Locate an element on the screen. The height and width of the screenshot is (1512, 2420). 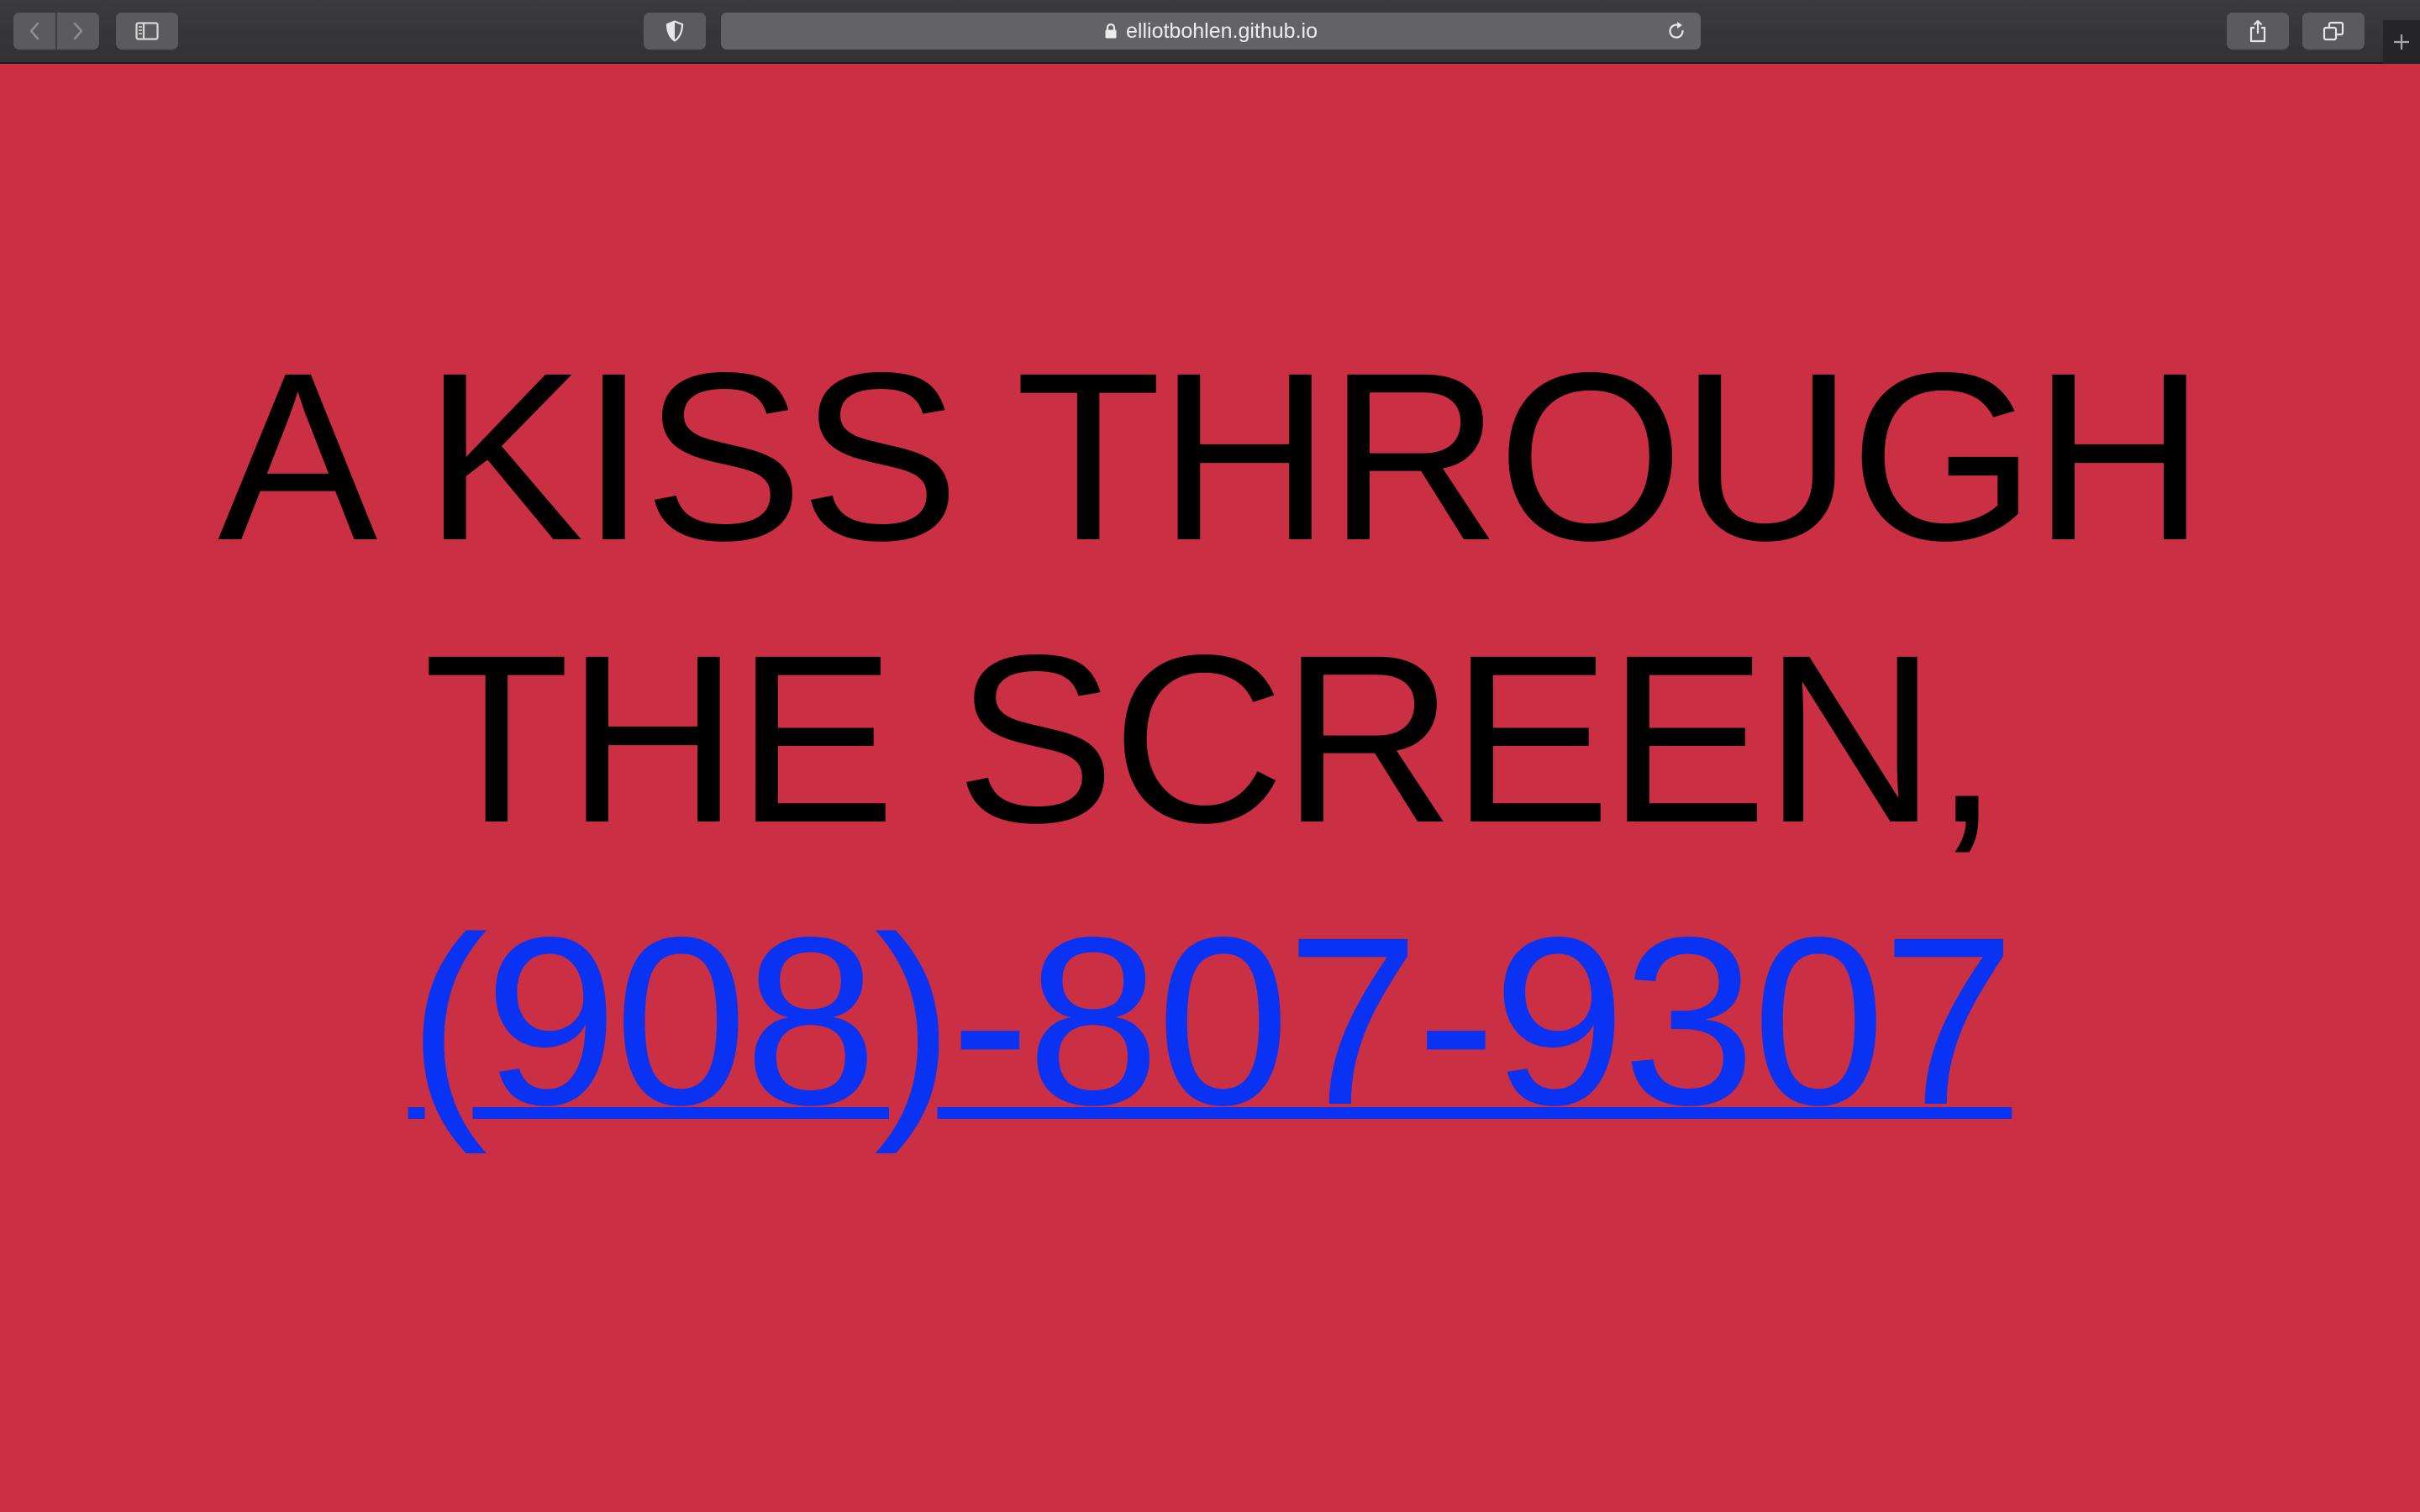
new-tab-button is located at coordinates (2401, 42).